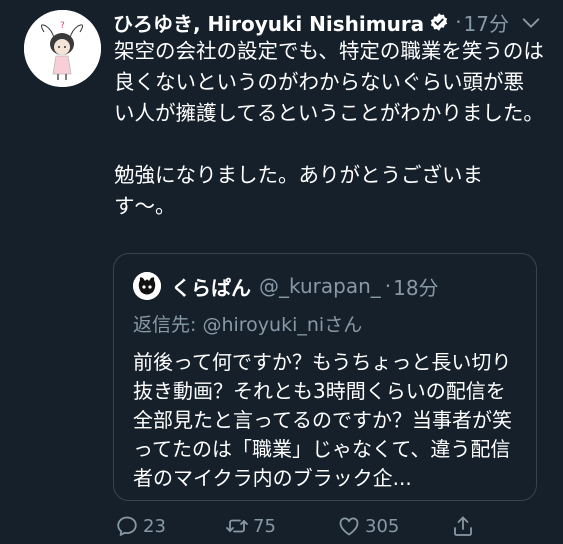  What do you see at coordinates (263, 325) in the screenshot?
I see `reply-mention: @hiroyuki_ni` at bounding box center [263, 325].